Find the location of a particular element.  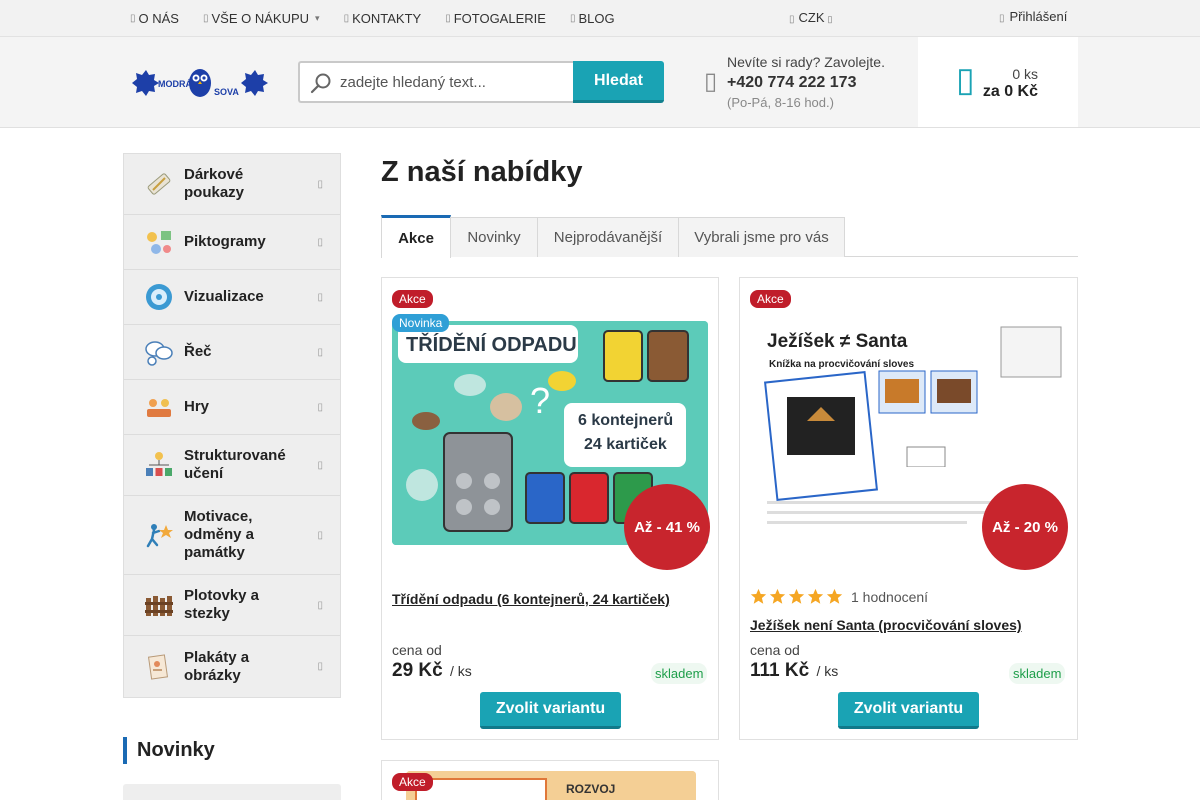

login-link: ▯ Přihlášení is located at coordinates (1033, 16).